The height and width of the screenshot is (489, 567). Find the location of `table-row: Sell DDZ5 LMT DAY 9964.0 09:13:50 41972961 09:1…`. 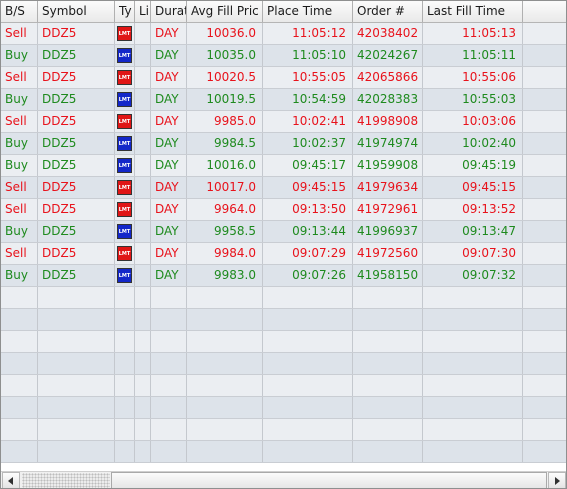

table-row: Sell DDZ5 LMT DAY 9964.0 09:13:50 41972961 09:1… is located at coordinates (283, 210).